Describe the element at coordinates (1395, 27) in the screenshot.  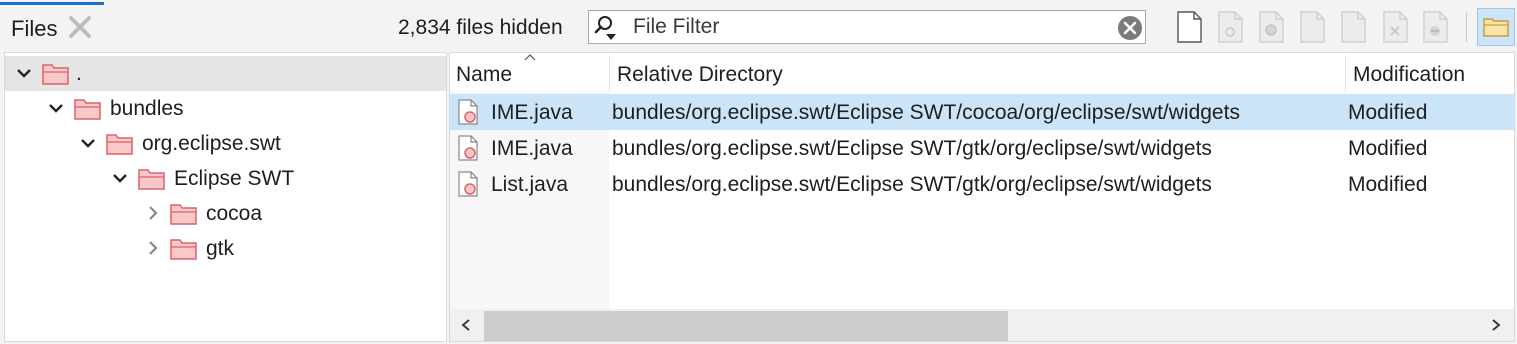
I see `file-remove-icon` at that location.